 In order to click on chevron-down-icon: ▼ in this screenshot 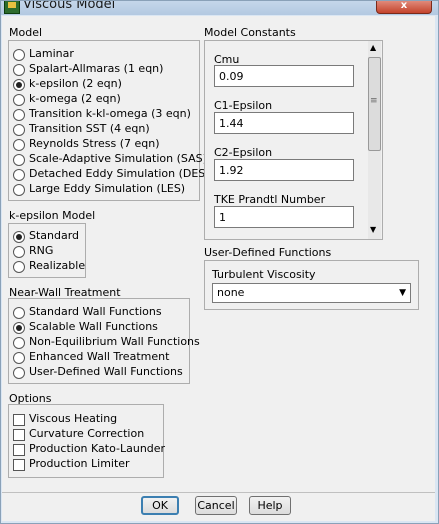, I will do `click(402, 293)`.